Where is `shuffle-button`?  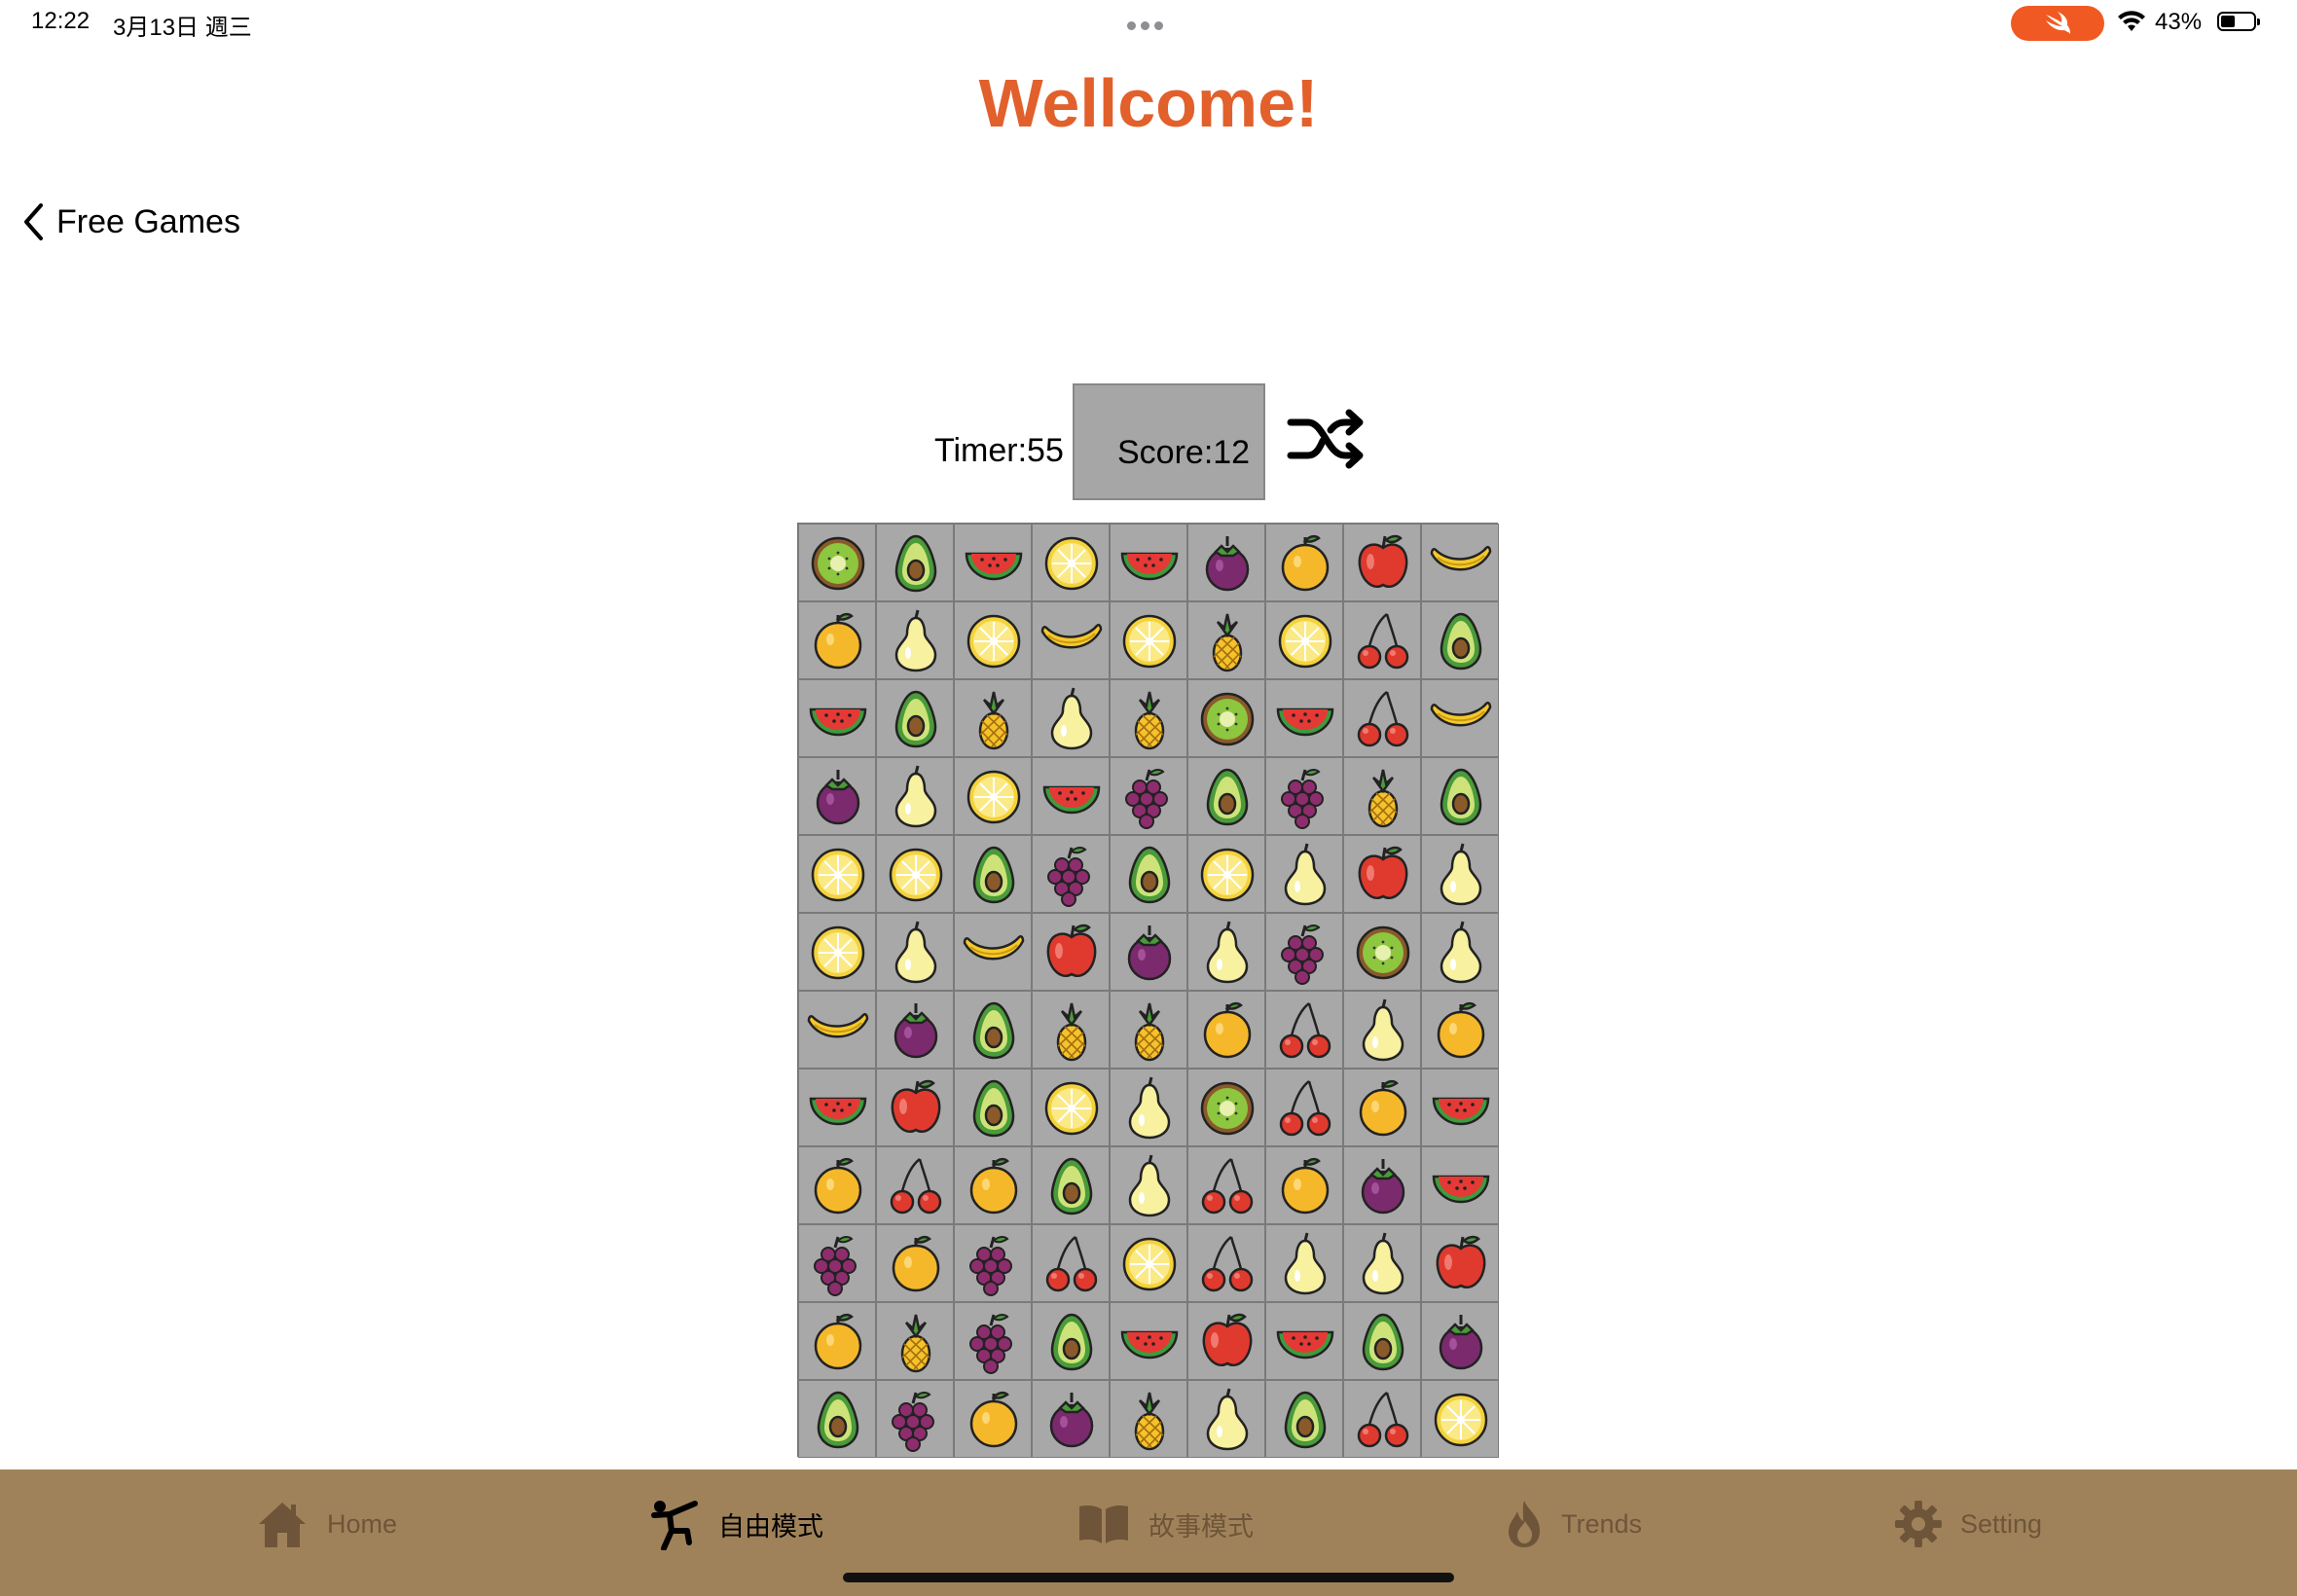 shuffle-button is located at coordinates (1327, 439).